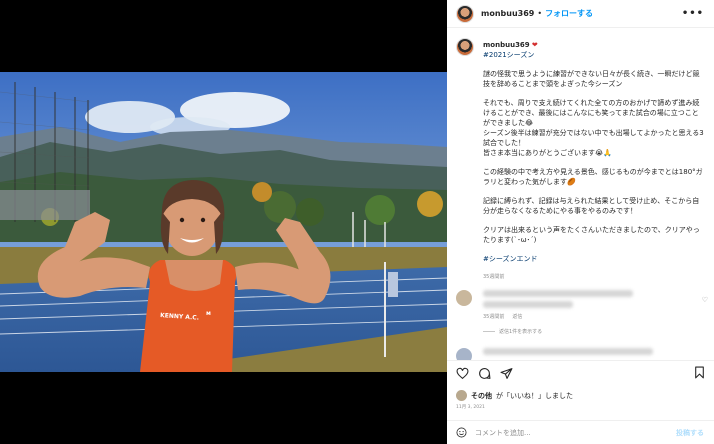 This screenshot has height=444, width=714. Describe the element at coordinates (506, 373) in the screenshot. I see `share-icon` at that location.